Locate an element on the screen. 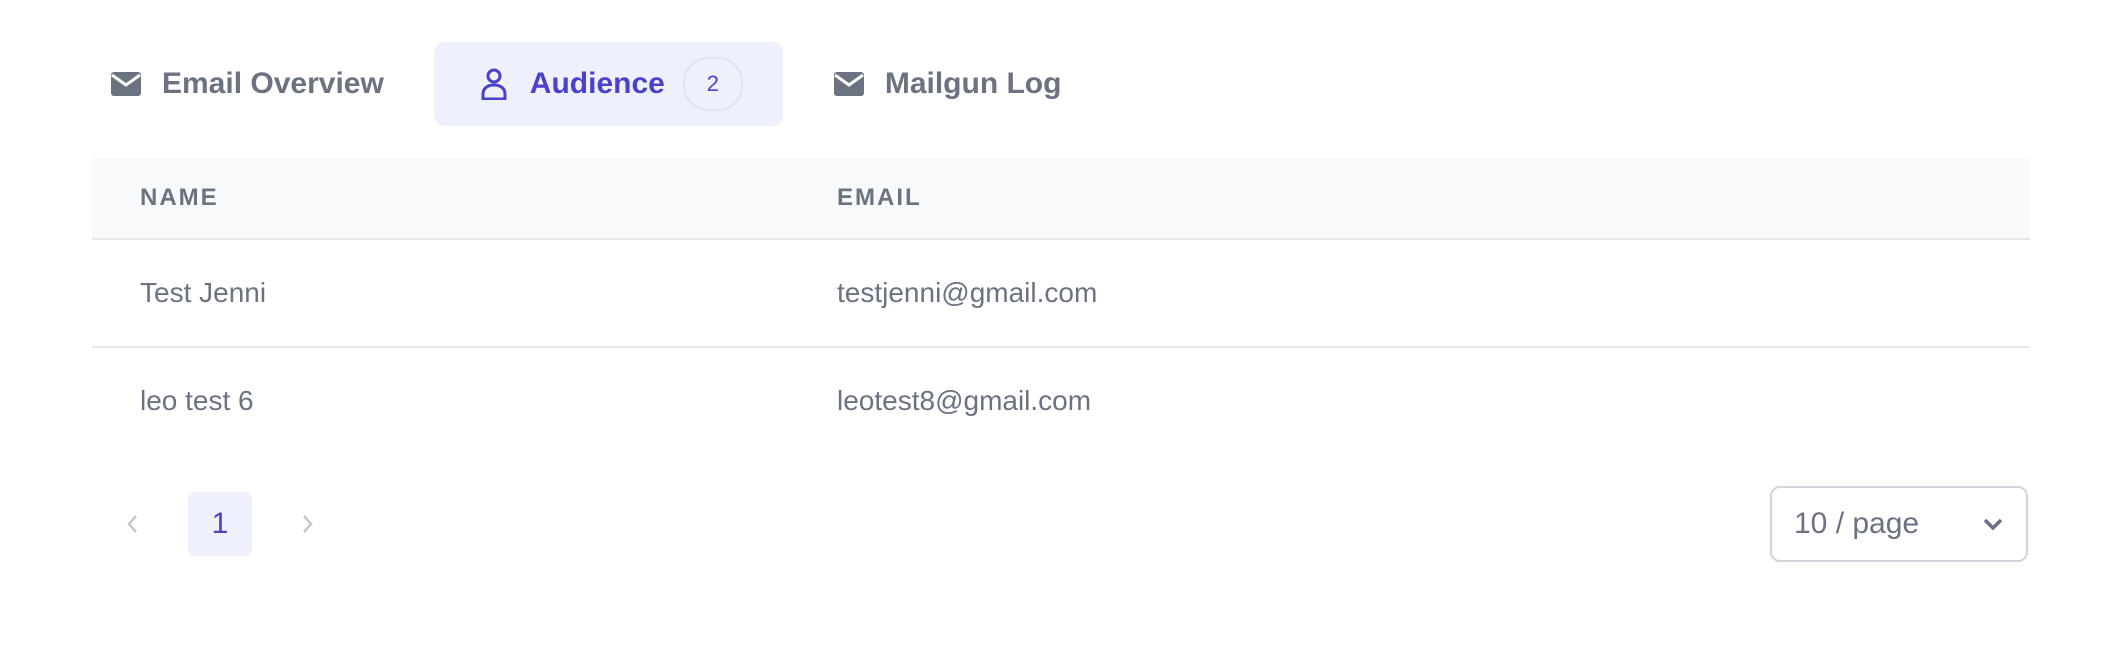  column-header-email: EMAIL is located at coordinates (1433, 198).